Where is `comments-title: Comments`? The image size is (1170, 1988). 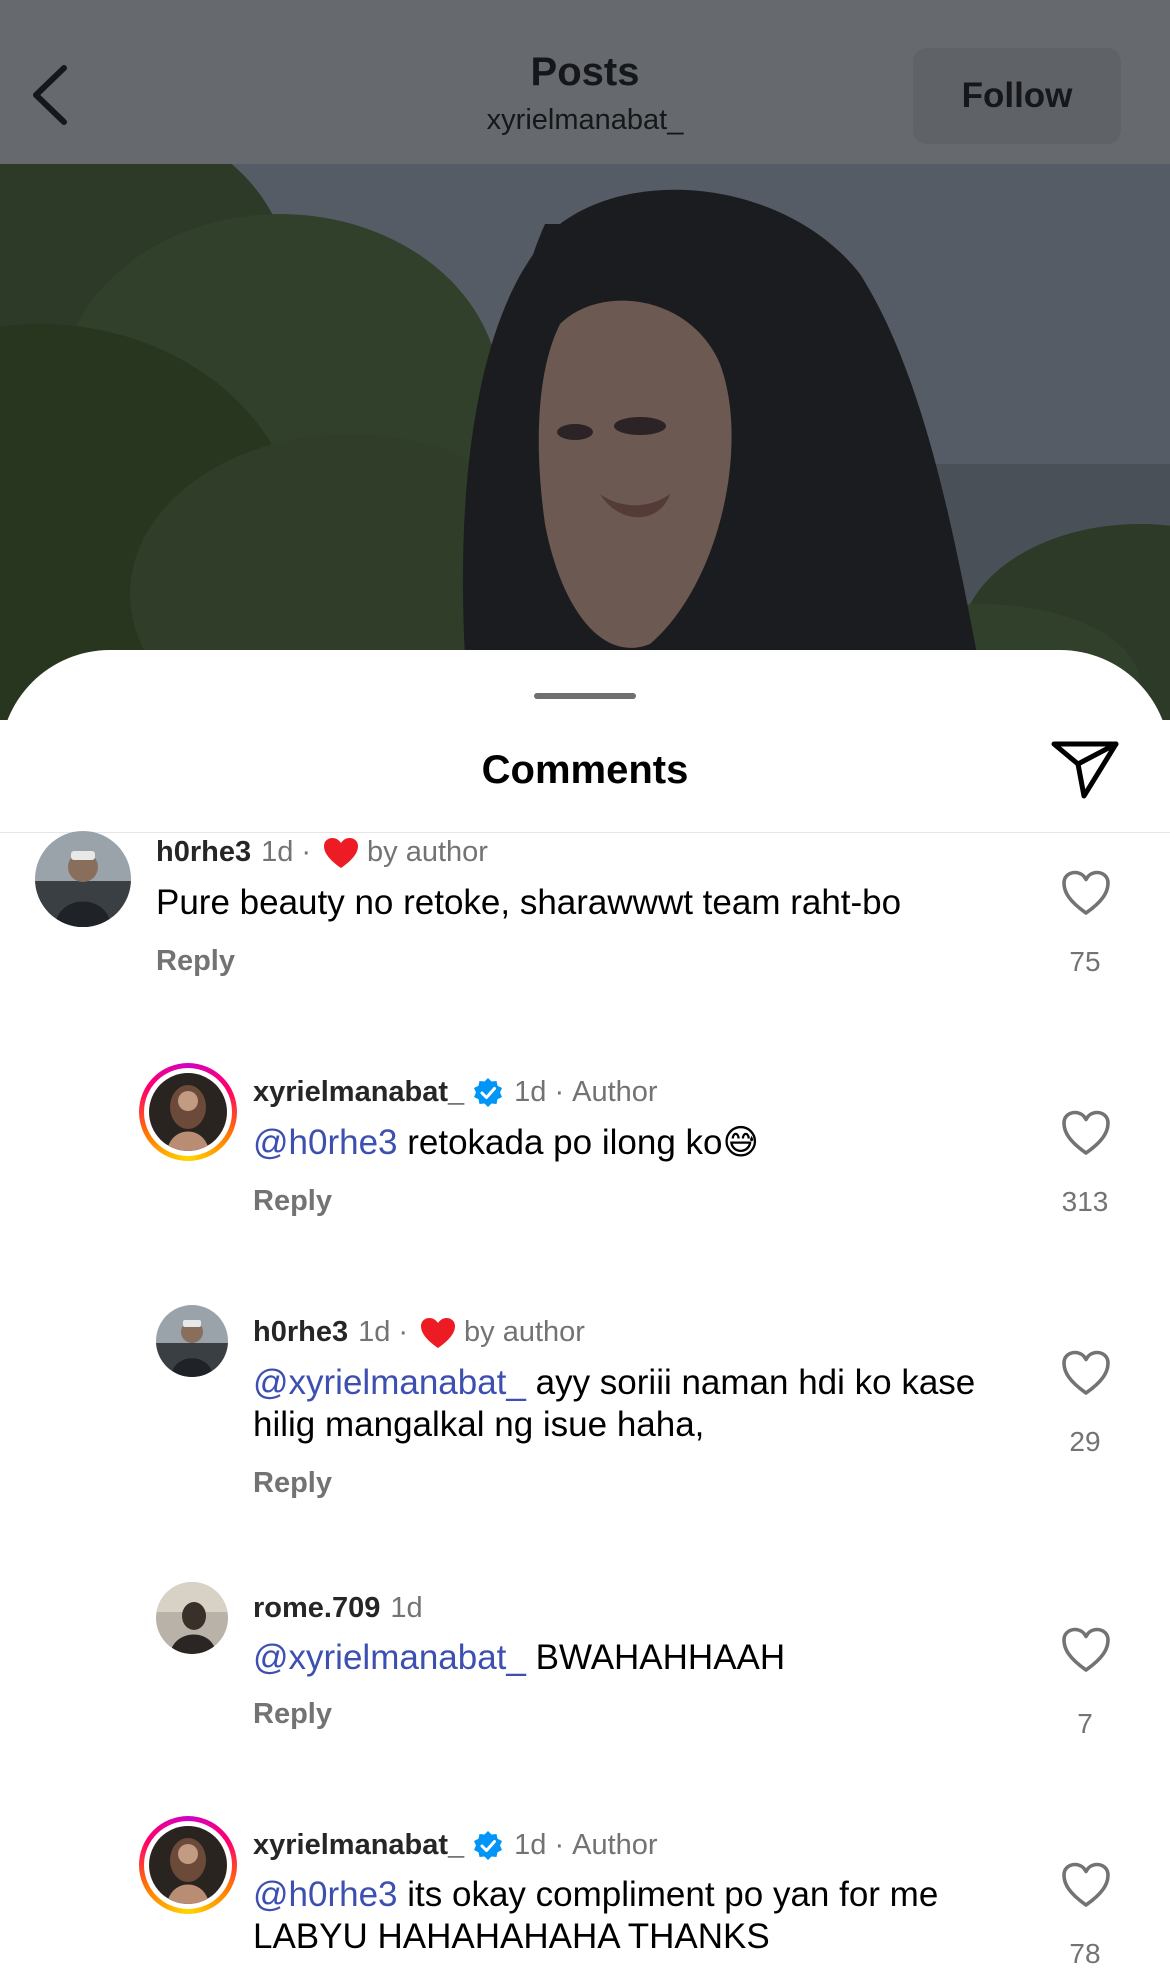
comments-title: Comments is located at coordinates (585, 770).